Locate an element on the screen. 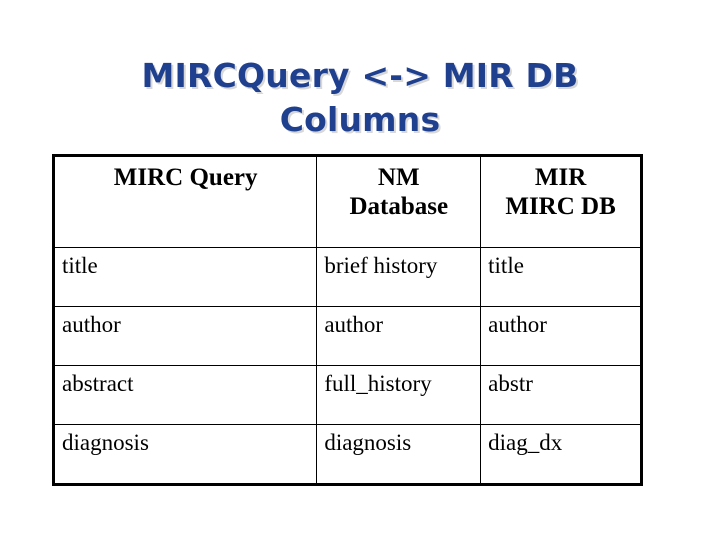  cell-mirc-query: diagnosis is located at coordinates (185, 454).